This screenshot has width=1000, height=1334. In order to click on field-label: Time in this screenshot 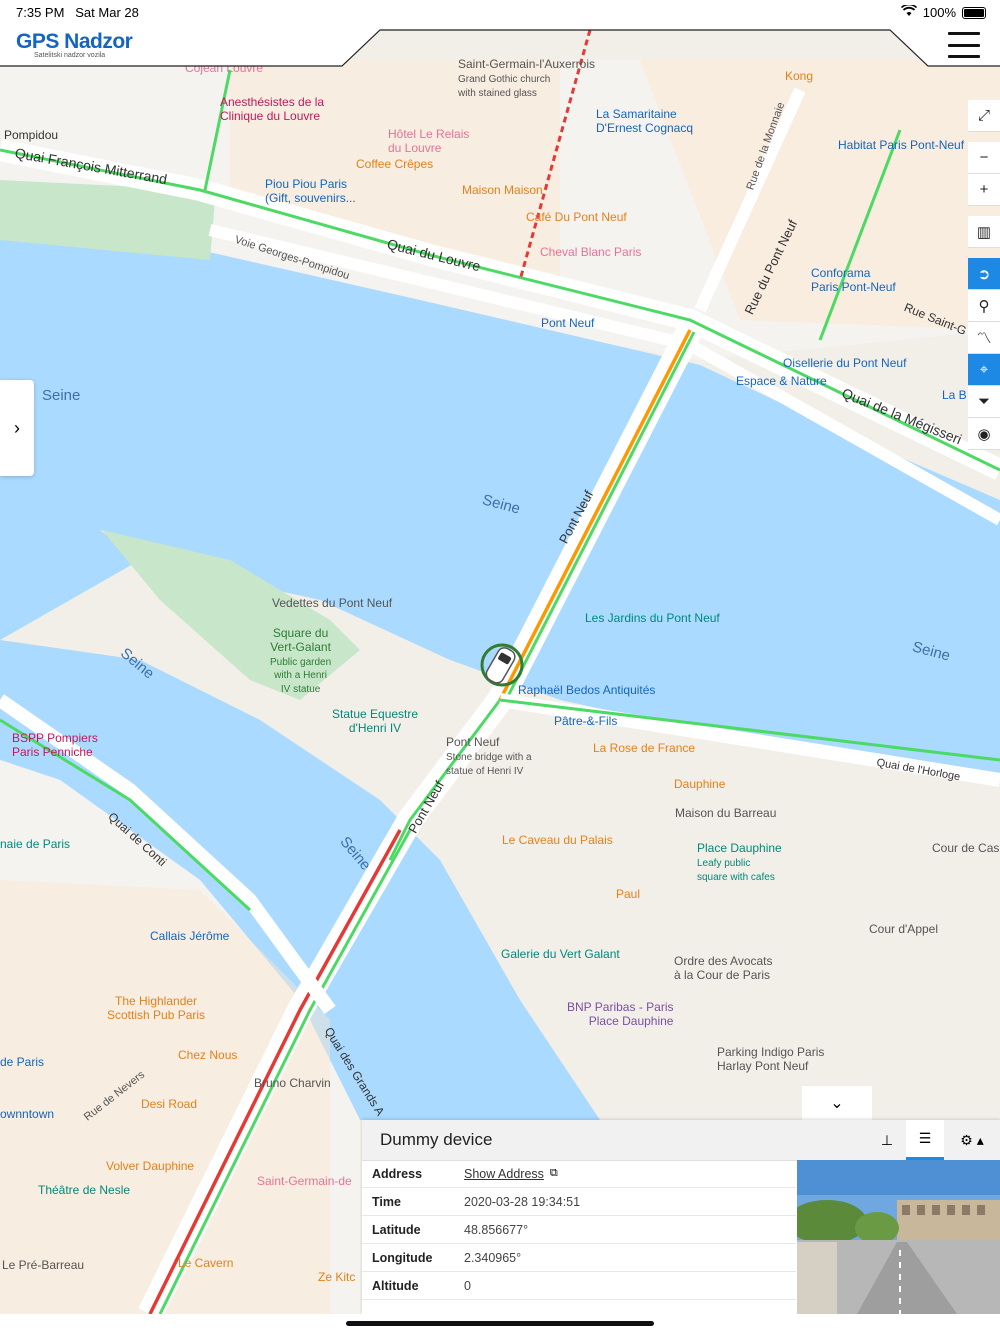, I will do `click(386, 1201)`.